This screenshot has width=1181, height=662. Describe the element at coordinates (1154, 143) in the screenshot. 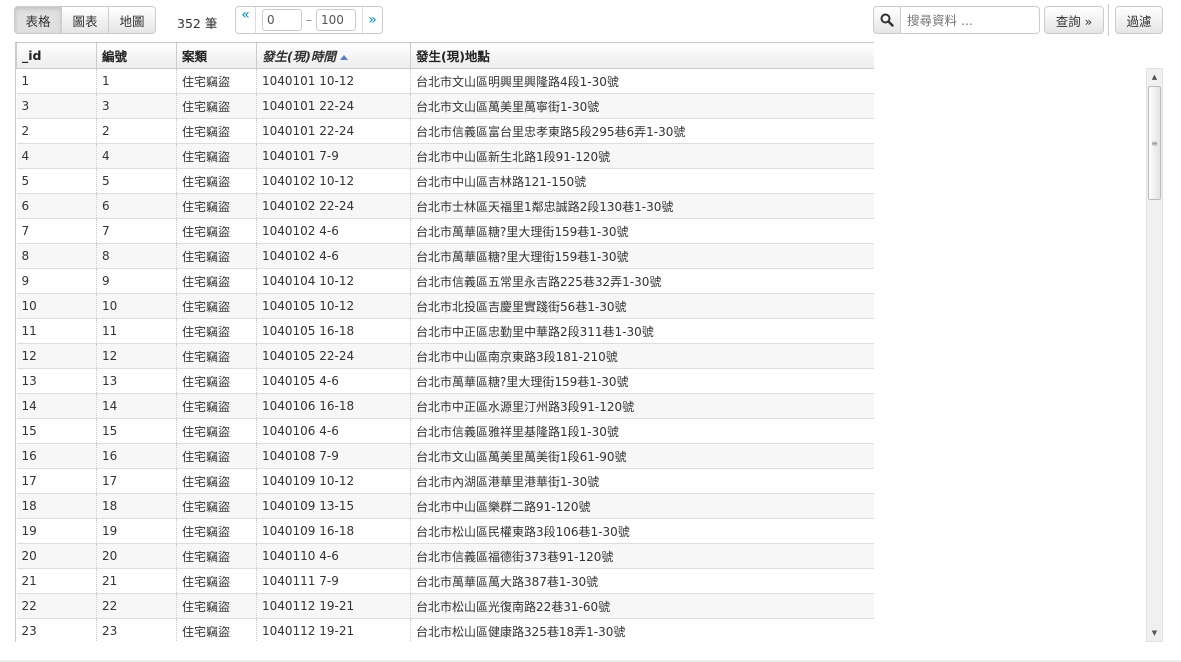

I see `scrollbar-thumb: ≡` at that location.